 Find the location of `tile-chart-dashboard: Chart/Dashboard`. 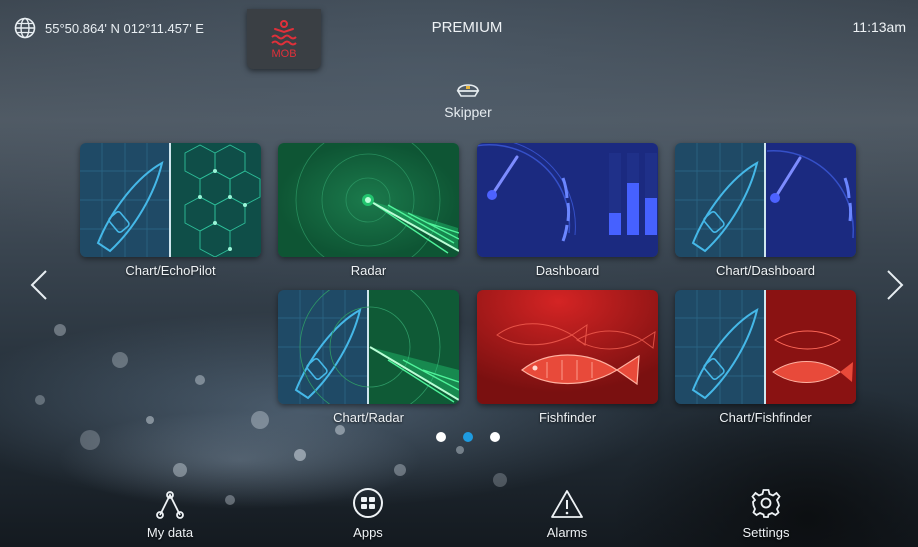

tile-chart-dashboard: Chart/Dashboard is located at coordinates (765, 210).